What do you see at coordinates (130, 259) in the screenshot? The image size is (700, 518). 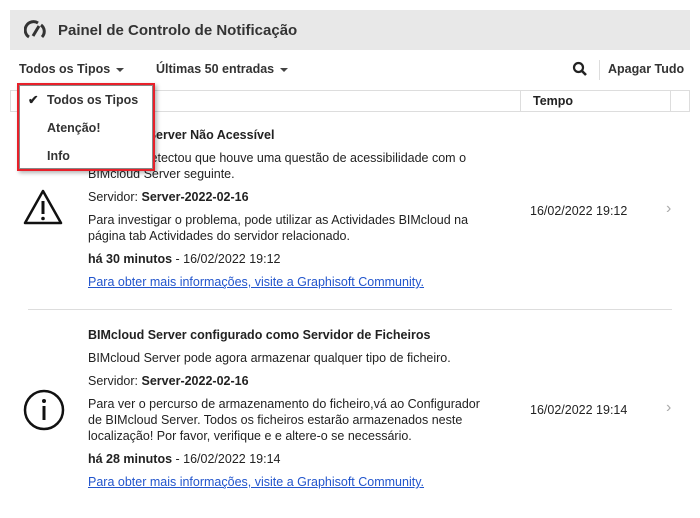 I see `relative-time: há 30 minutos` at bounding box center [130, 259].